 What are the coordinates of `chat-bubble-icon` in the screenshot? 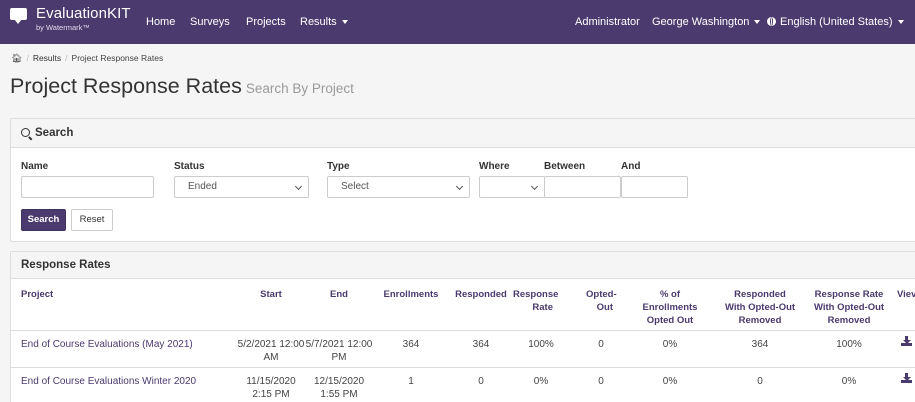 It's located at (19, 16).